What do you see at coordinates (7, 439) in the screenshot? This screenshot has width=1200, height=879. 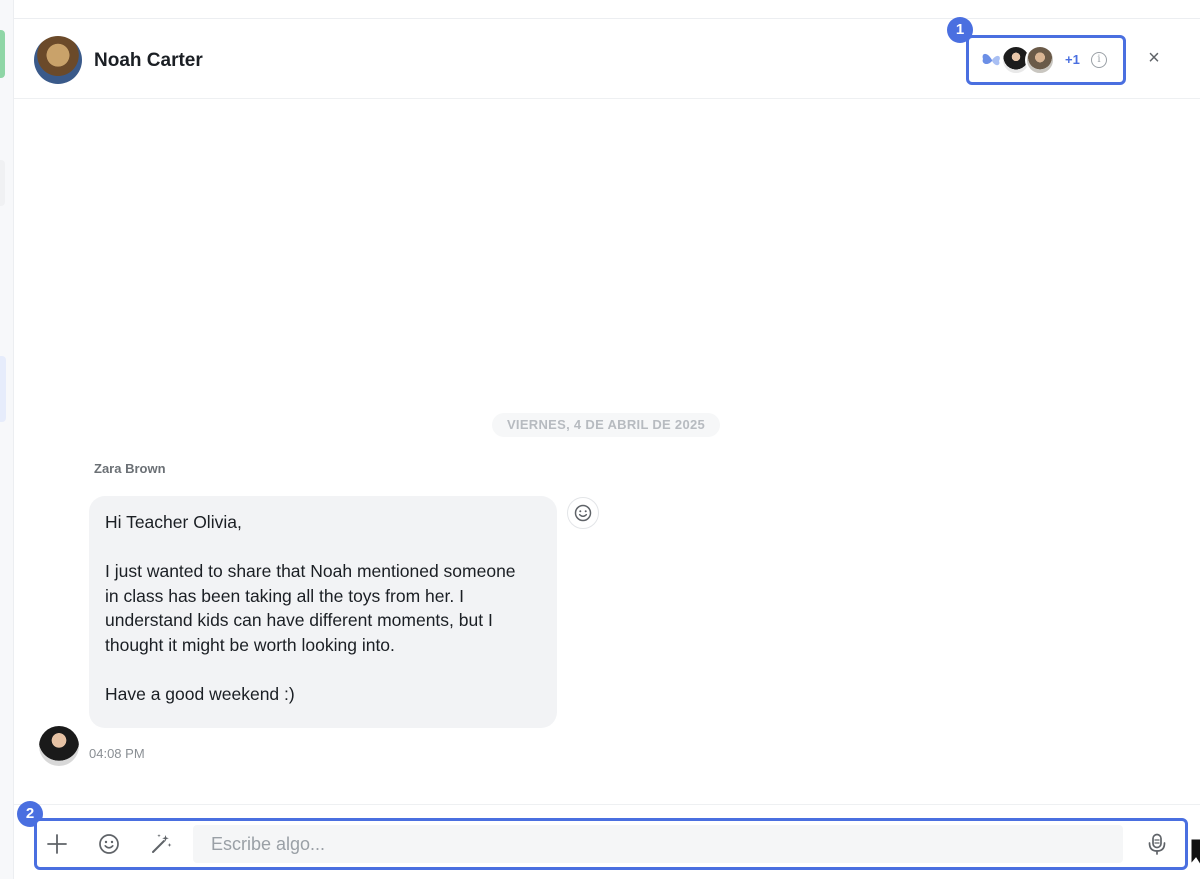 I see `background-sidebar-edge` at bounding box center [7, 439].